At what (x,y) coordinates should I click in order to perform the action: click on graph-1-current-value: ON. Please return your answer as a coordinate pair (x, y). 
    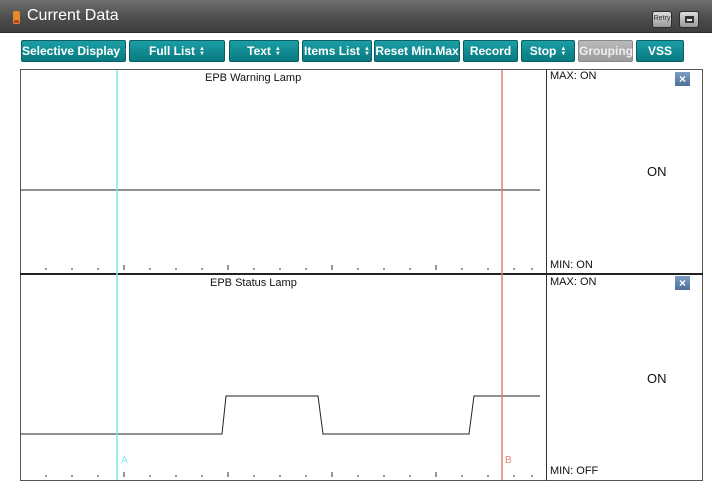
    Looking at the image, I should click on (657, 171).